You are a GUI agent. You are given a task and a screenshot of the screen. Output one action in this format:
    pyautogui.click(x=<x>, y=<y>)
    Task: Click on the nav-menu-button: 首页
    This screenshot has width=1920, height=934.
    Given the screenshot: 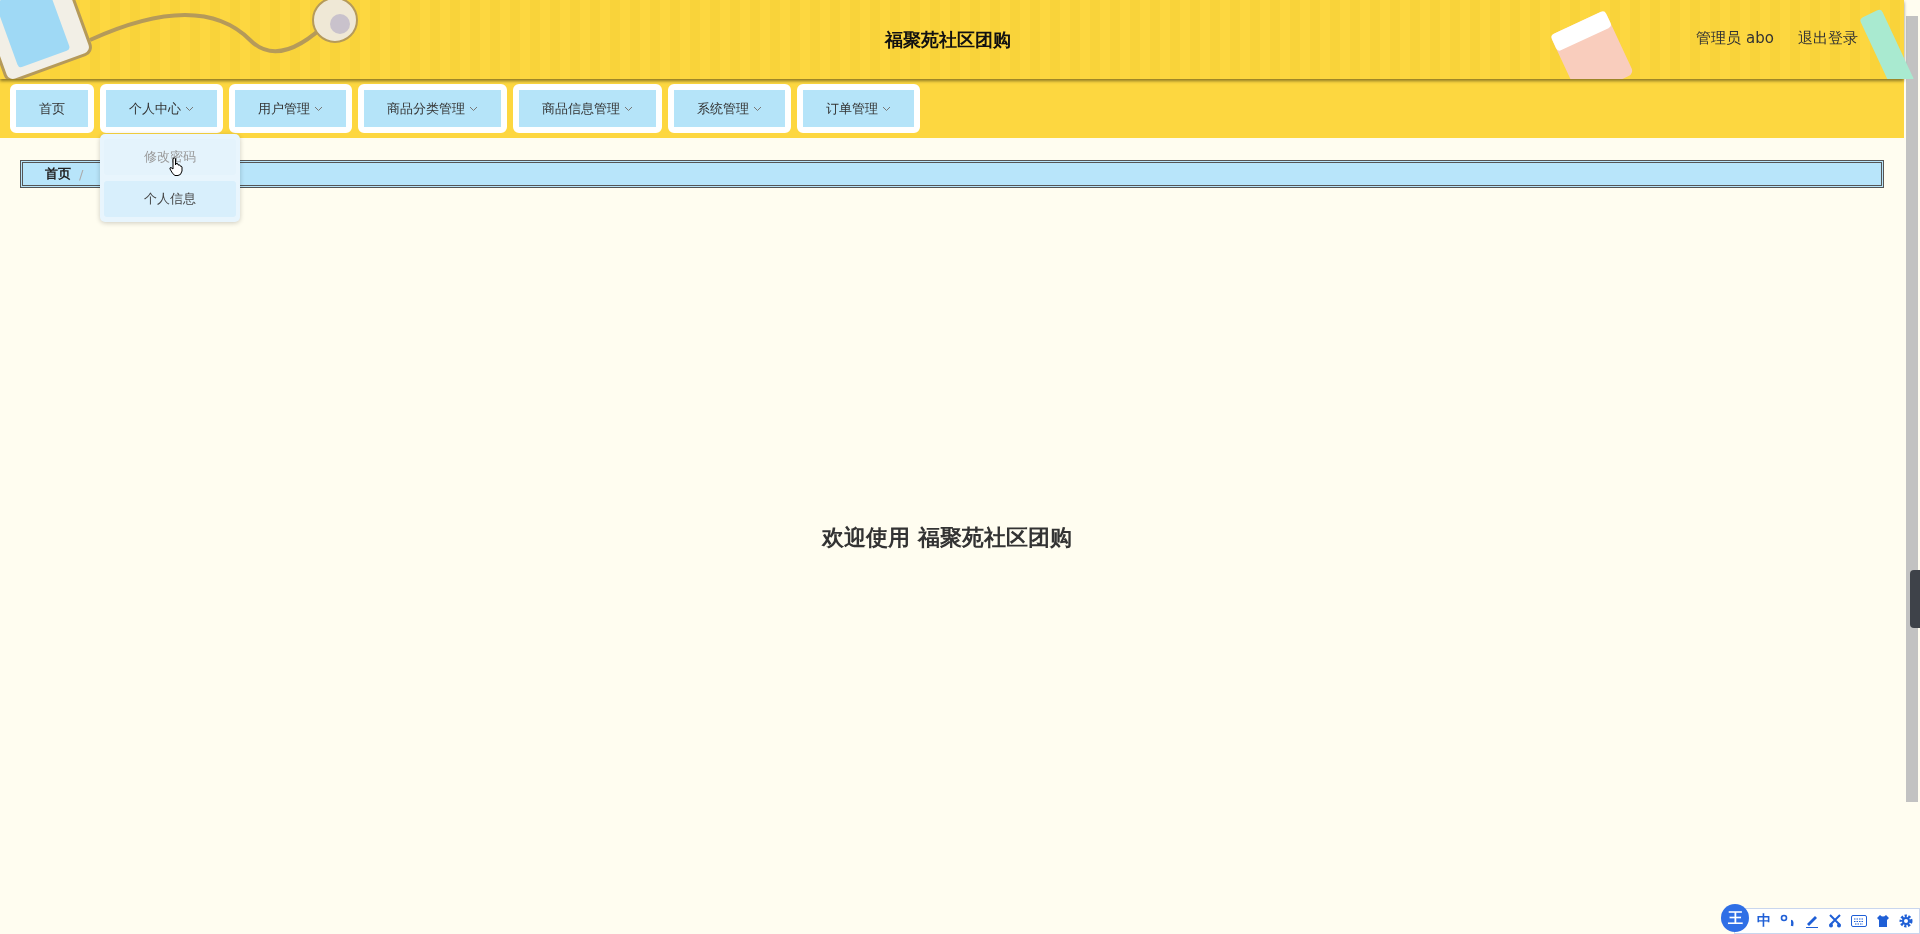 What is the action you would take?
    pyautogui.click(x=52, y=108)
    